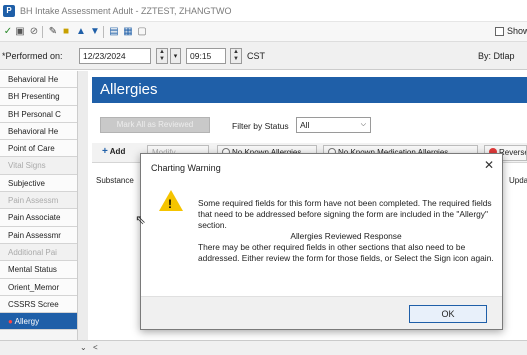  What do you see at coordinates (155, 125) in the screenshot?
I see `mark-all-reviewed-button: Mark All as Reviewed` at bounding box center [155, 125].